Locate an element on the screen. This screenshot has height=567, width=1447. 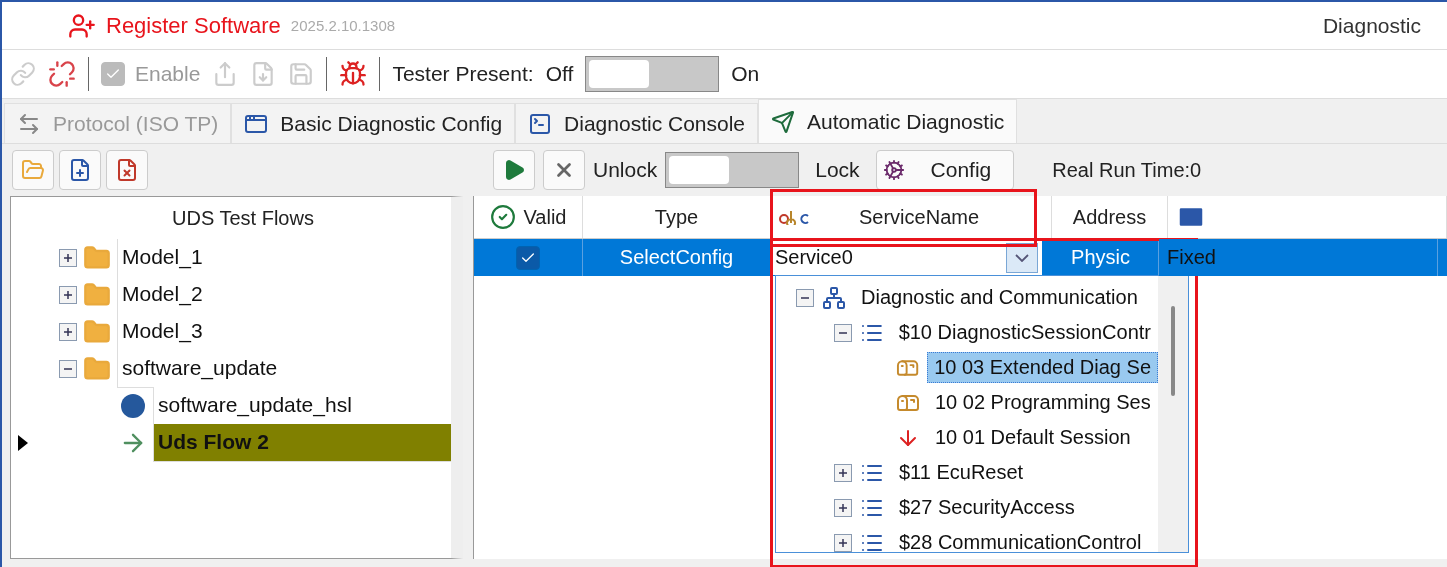
unlock-label: Unlock is located at coordinates (625, 170).